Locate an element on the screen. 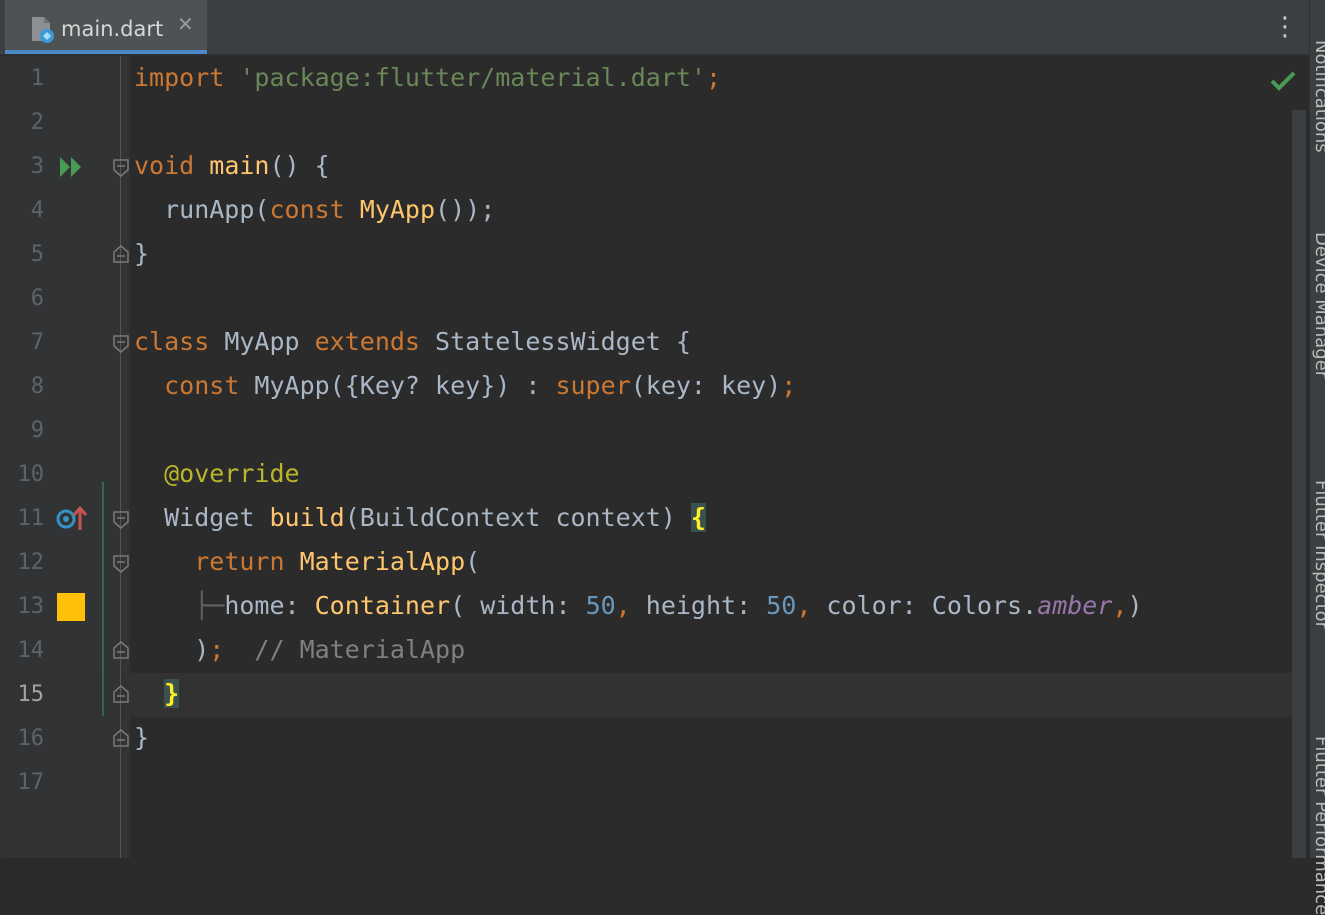 This screenshot has height=915, width=1325. vertical-scrollbar is located at coordinates (1299, 484).